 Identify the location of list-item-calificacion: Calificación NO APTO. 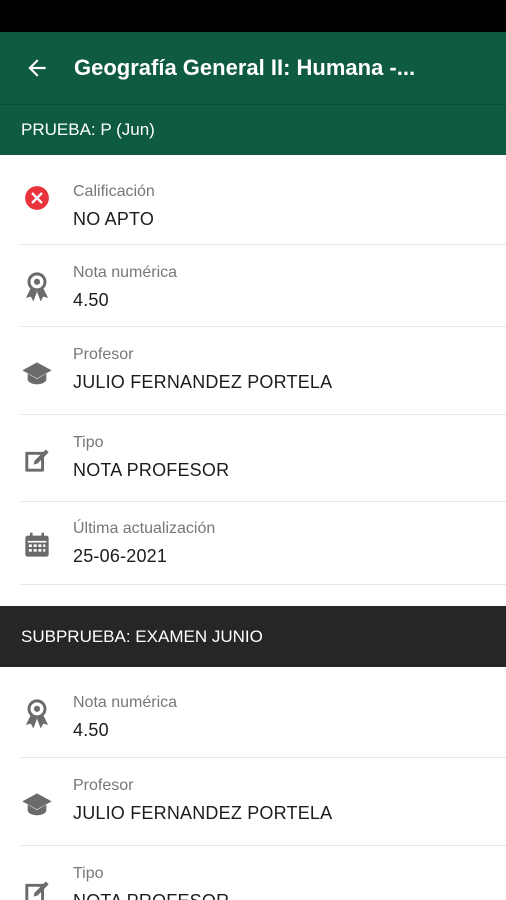
(263, 200).